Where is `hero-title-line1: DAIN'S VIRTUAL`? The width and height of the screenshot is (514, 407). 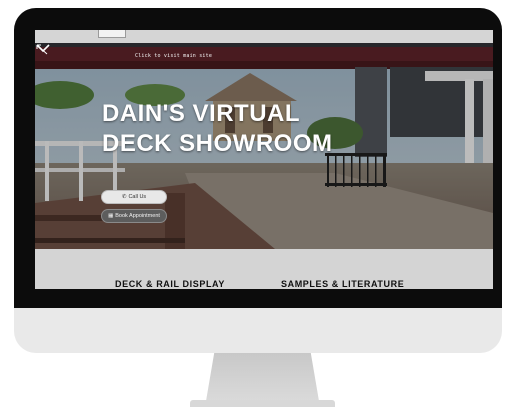 hero-title-line1: DAIN'S VIRTUAL is located at coordinates (201, 113).